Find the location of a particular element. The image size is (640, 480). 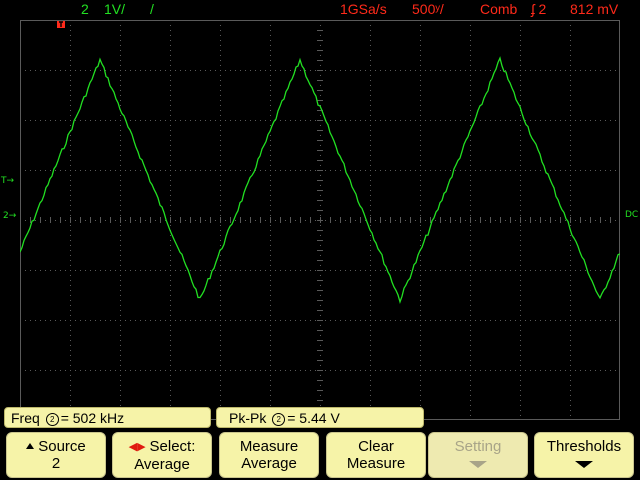

entry-knob-icon: ◀▶ is located at coordinates (137, 447).